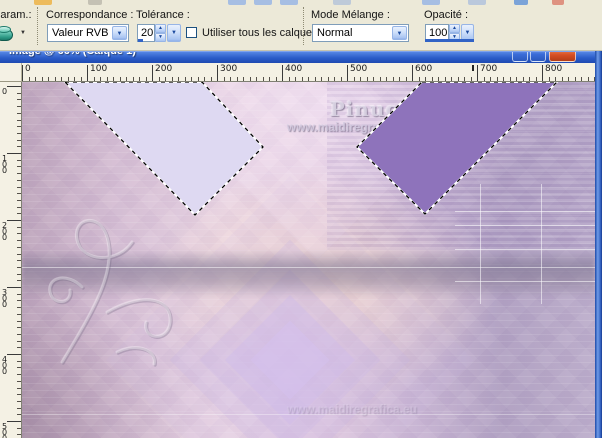 This screenshot has height=438, width=602. Describe the element at coordinates (260, 33) in the screenshot. I see `use-all-layers-label: Utiliser tous les calques` at that location.